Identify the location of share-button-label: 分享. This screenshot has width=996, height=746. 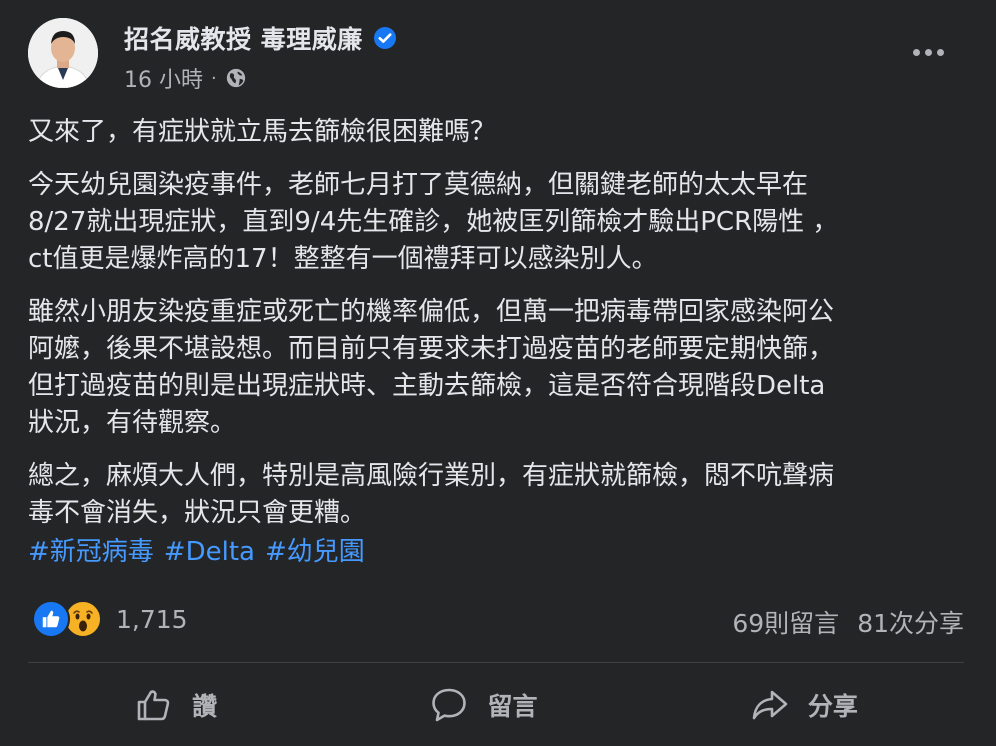
(832, 706).